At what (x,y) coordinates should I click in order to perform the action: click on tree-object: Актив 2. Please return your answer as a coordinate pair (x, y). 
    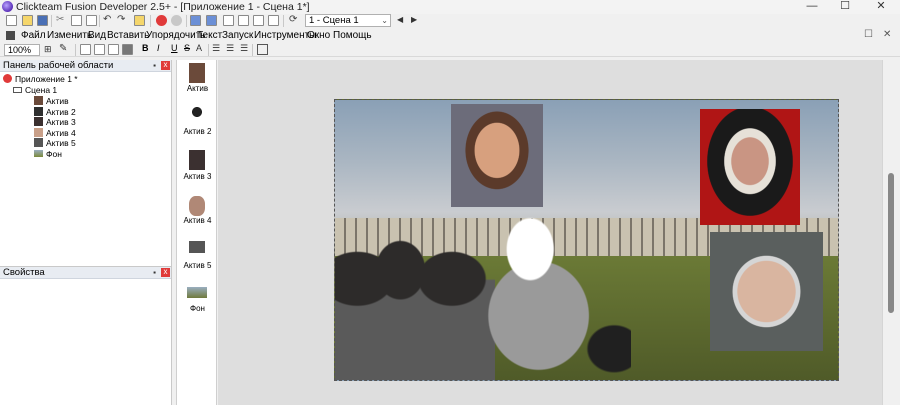
    Looking at the image, I should click on (55, 112).